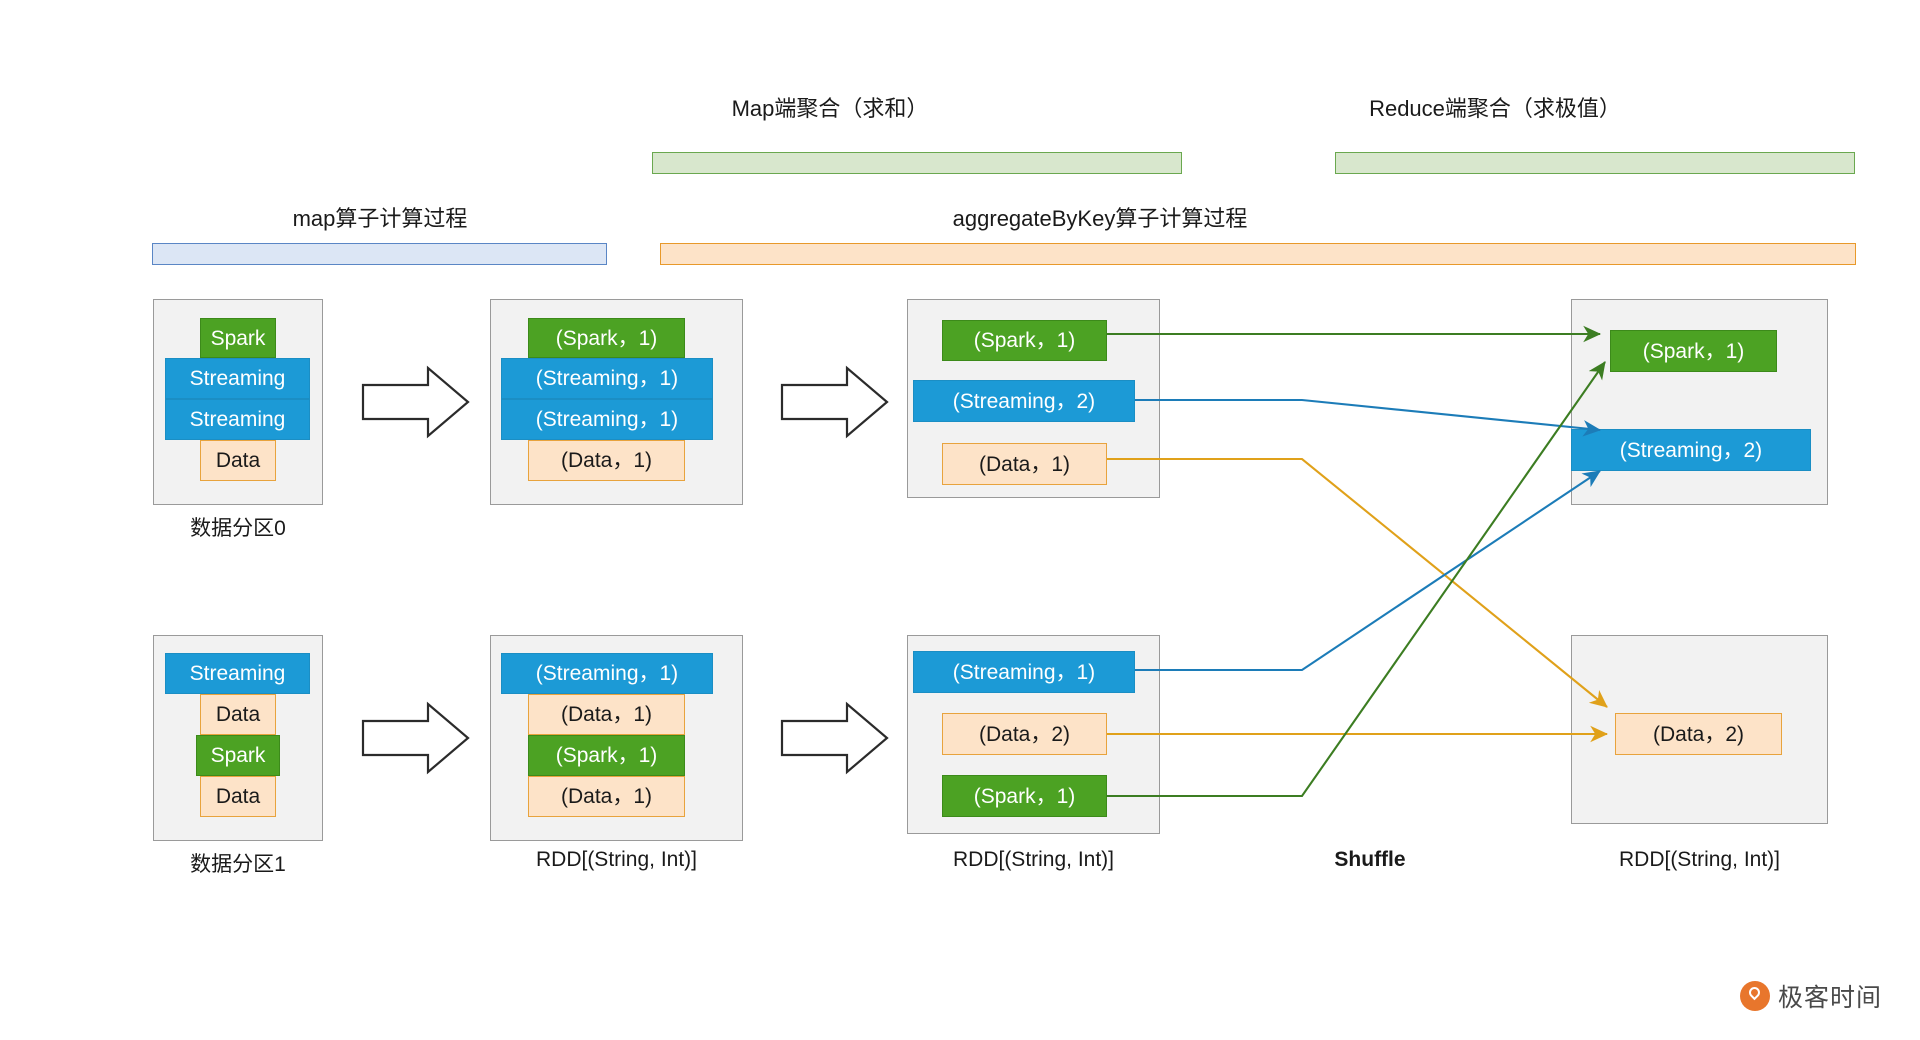 The width and height of the screenshot is (1920, 1040). What do you see at coordinates (616, 859) in the screenshot?
I see `caption-rdd-mapped: RDD[(String, Int)]` at bounding box center [616, 859].